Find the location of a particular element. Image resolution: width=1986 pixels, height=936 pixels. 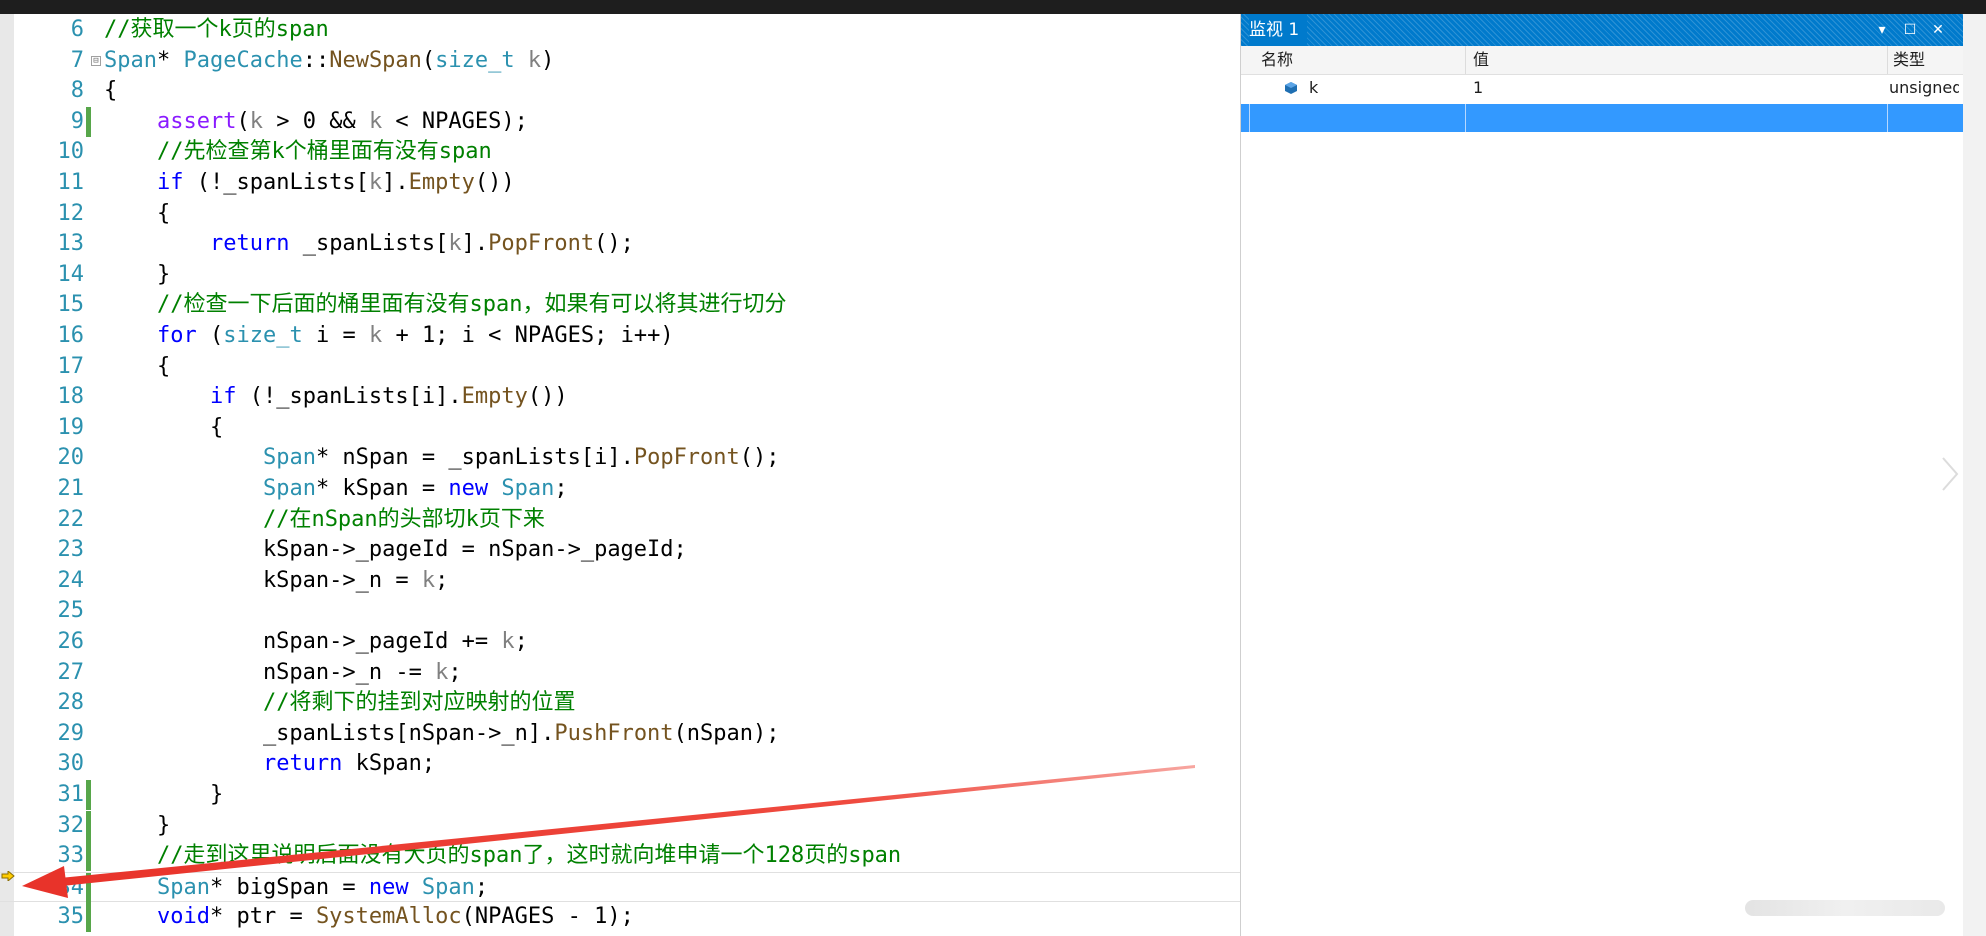

line-number: 18 is located at coordinates (71, 397).